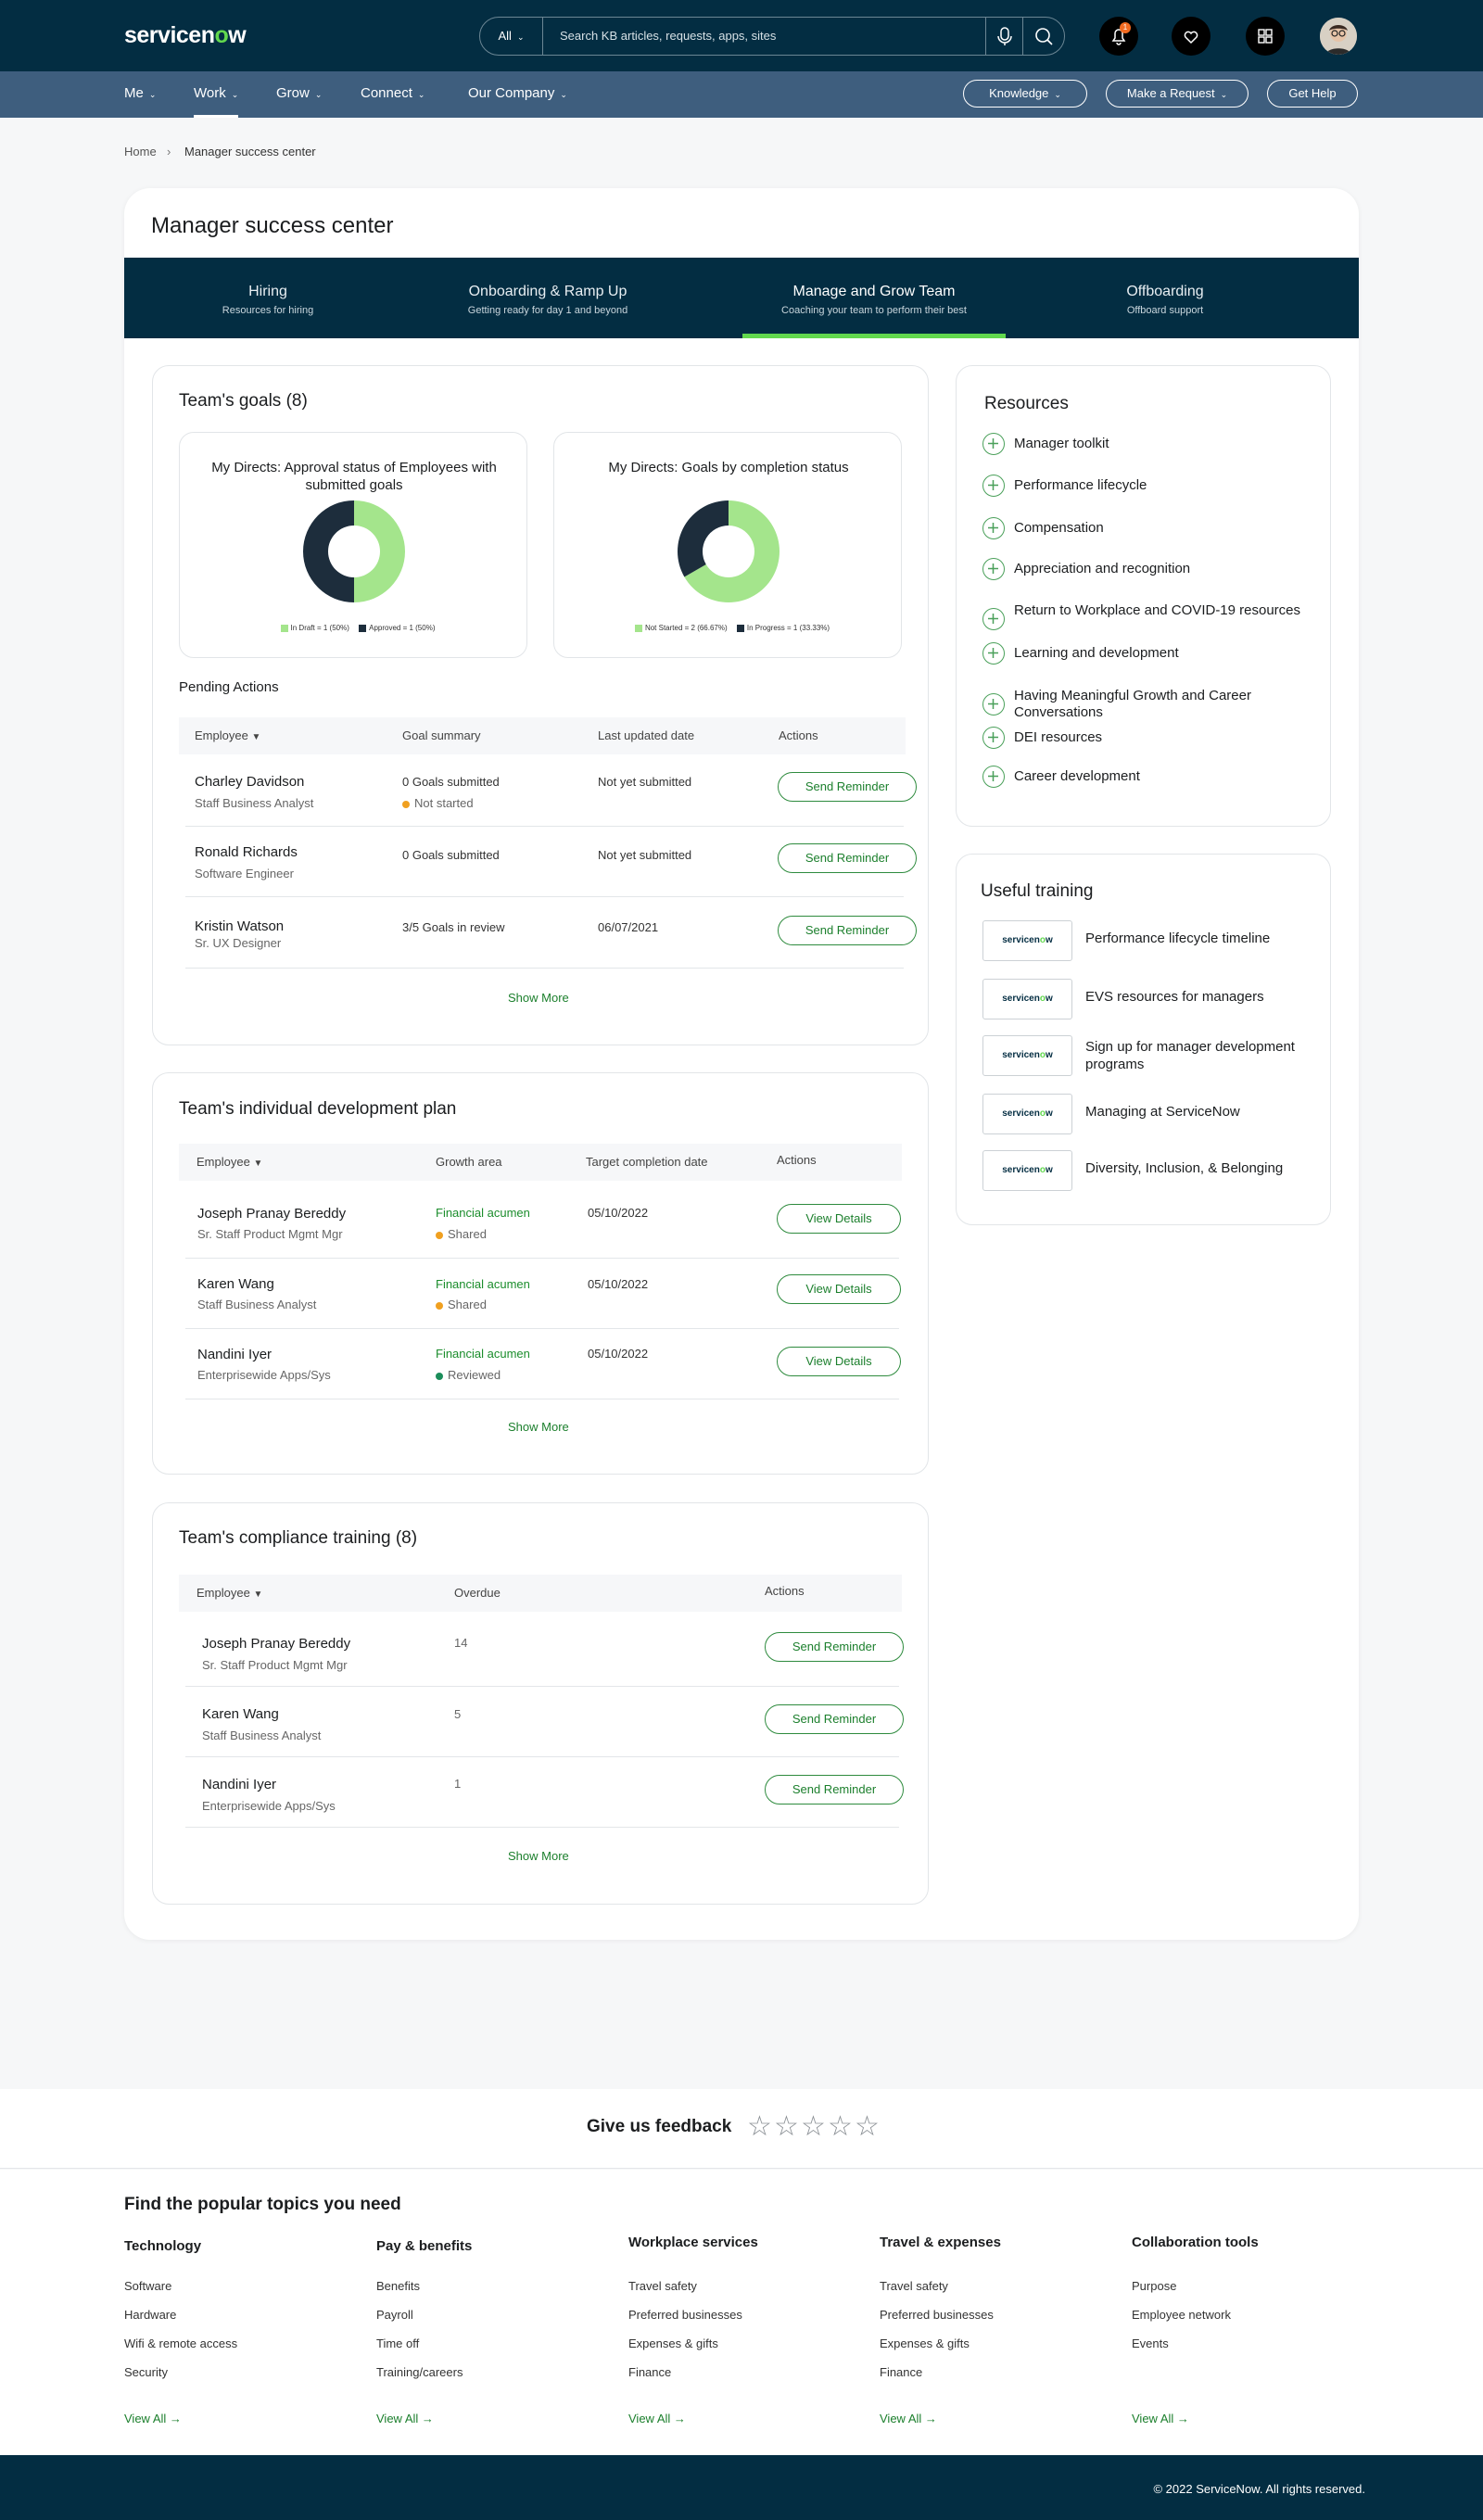 The image size is (1483, 2520). Describe the element at coordinates (262, 2204) in the screenshot. I see `footer-title: Find the popular topics you need` at that location.